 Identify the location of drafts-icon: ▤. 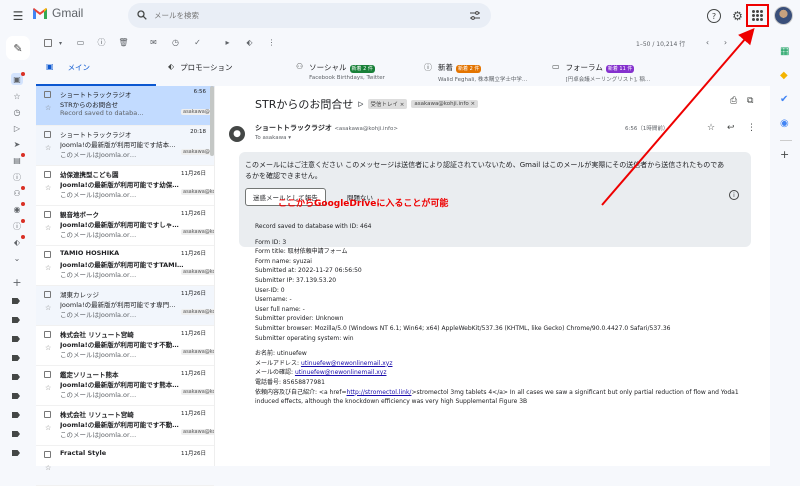
(18, 159).